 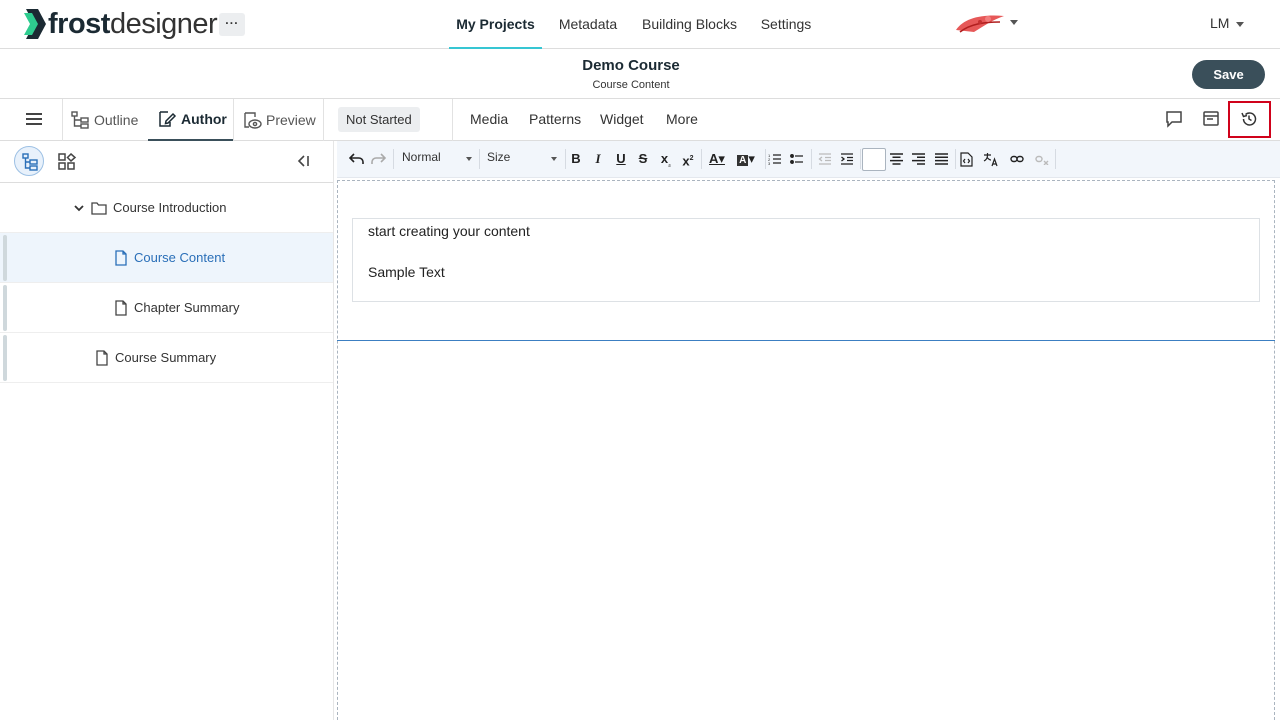 I want to click on menu-media: Media, so click(x=489, y=119).